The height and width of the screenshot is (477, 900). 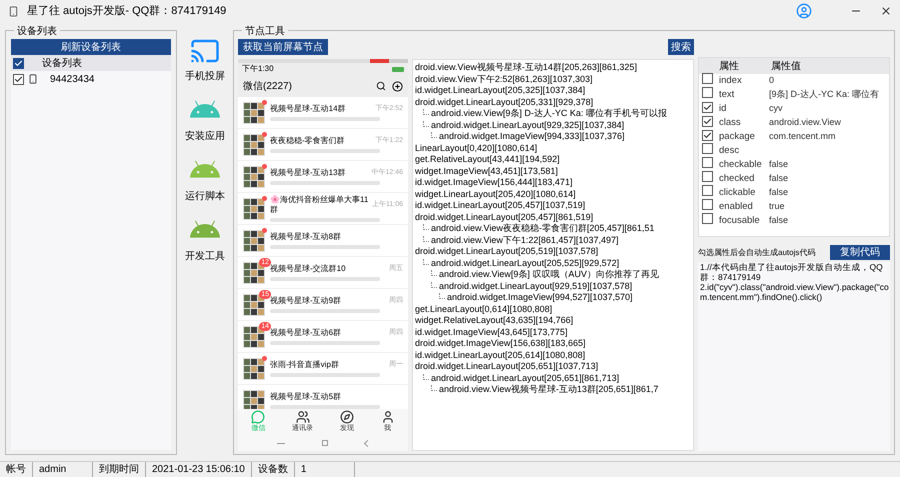 I want to click on refresh-button: 刷新设备列表, so click(x=91, y=47).